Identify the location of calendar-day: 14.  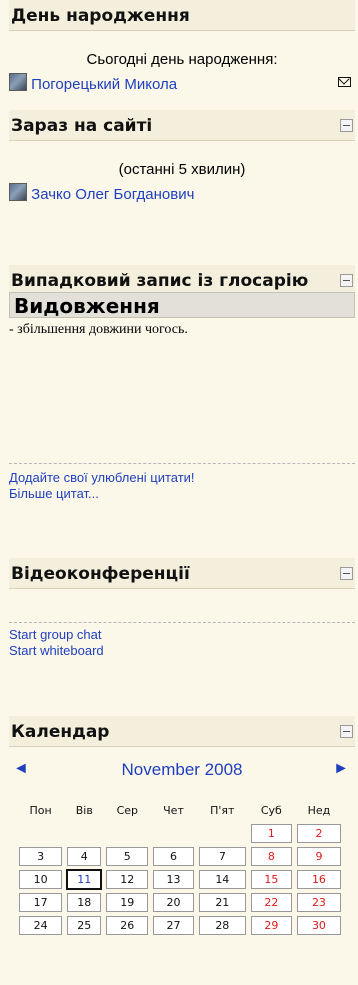
(222, 879).